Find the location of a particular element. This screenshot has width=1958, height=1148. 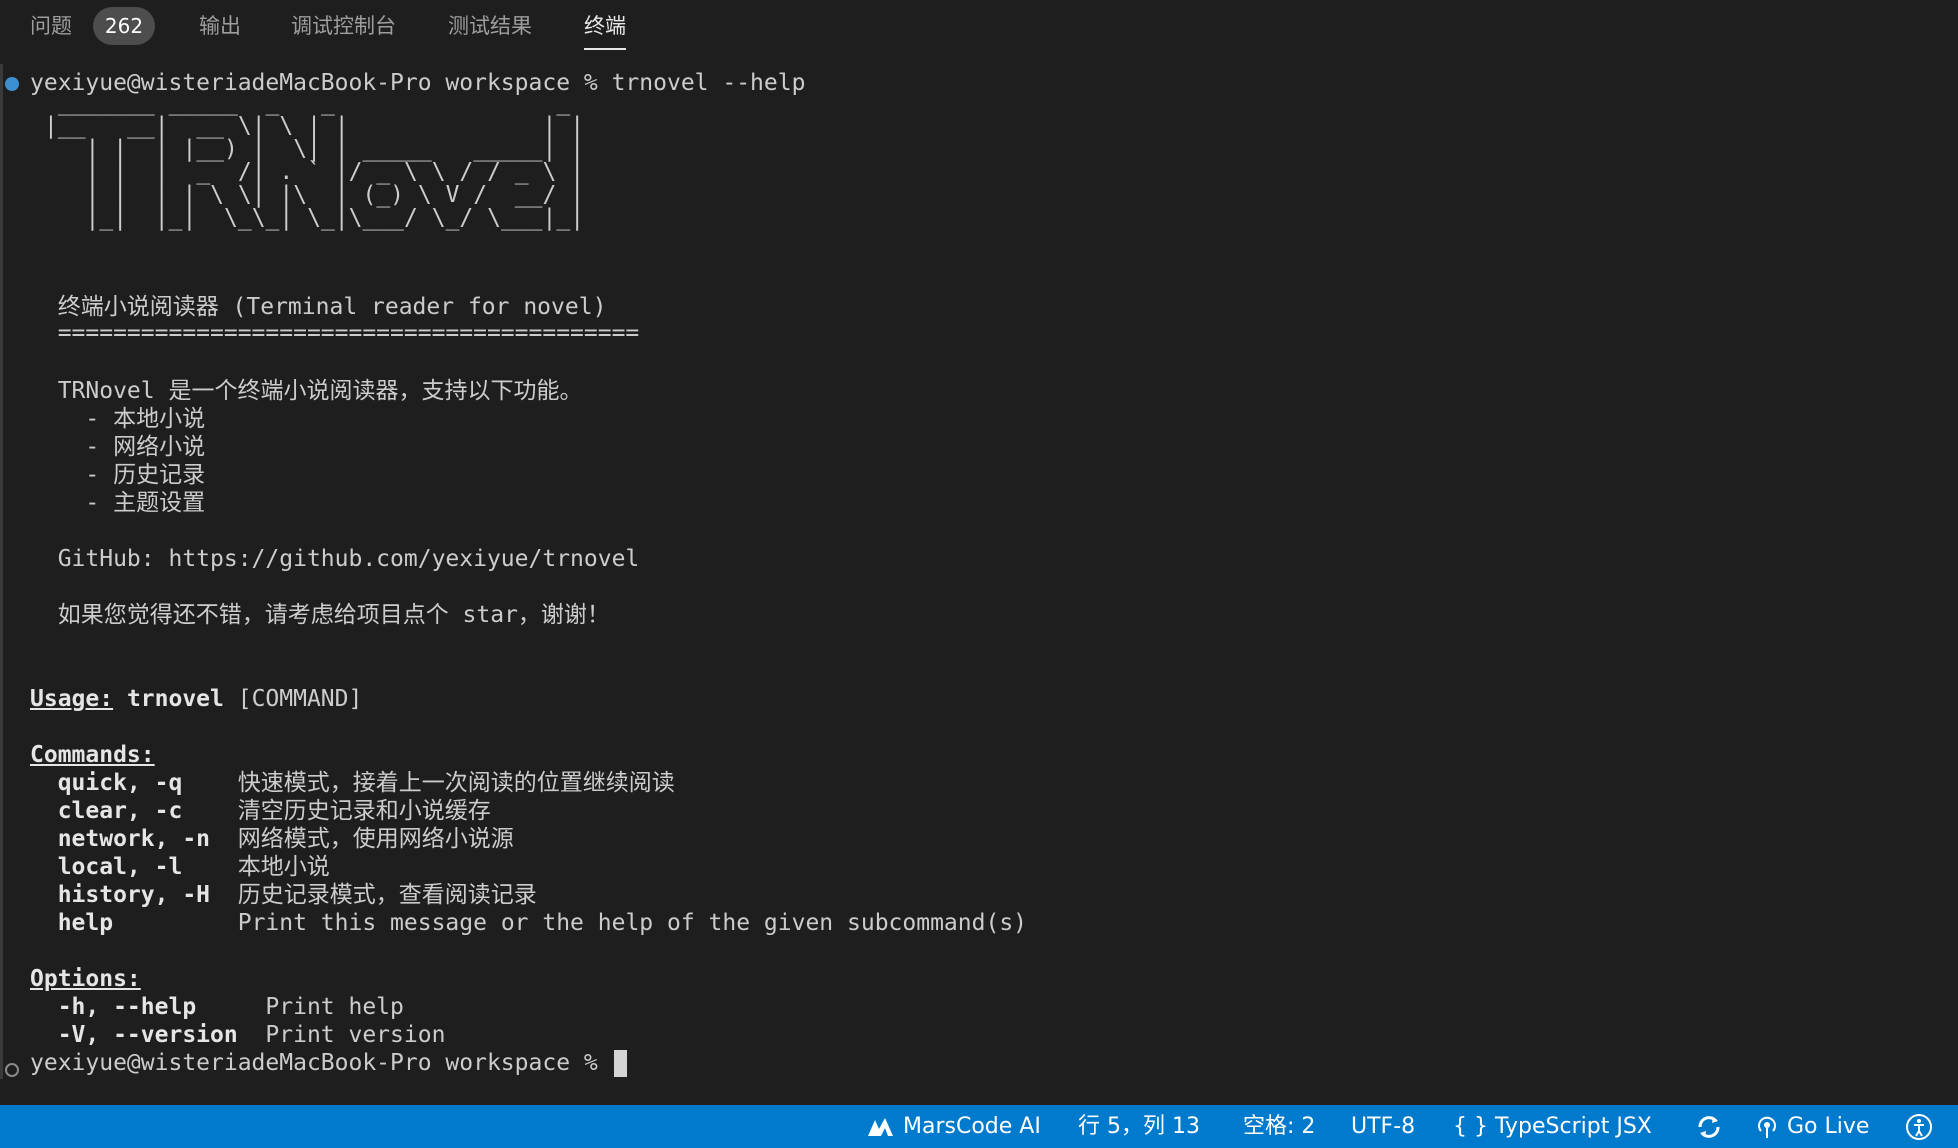

usage-label: Usage: is located at coordinates (72, 699).